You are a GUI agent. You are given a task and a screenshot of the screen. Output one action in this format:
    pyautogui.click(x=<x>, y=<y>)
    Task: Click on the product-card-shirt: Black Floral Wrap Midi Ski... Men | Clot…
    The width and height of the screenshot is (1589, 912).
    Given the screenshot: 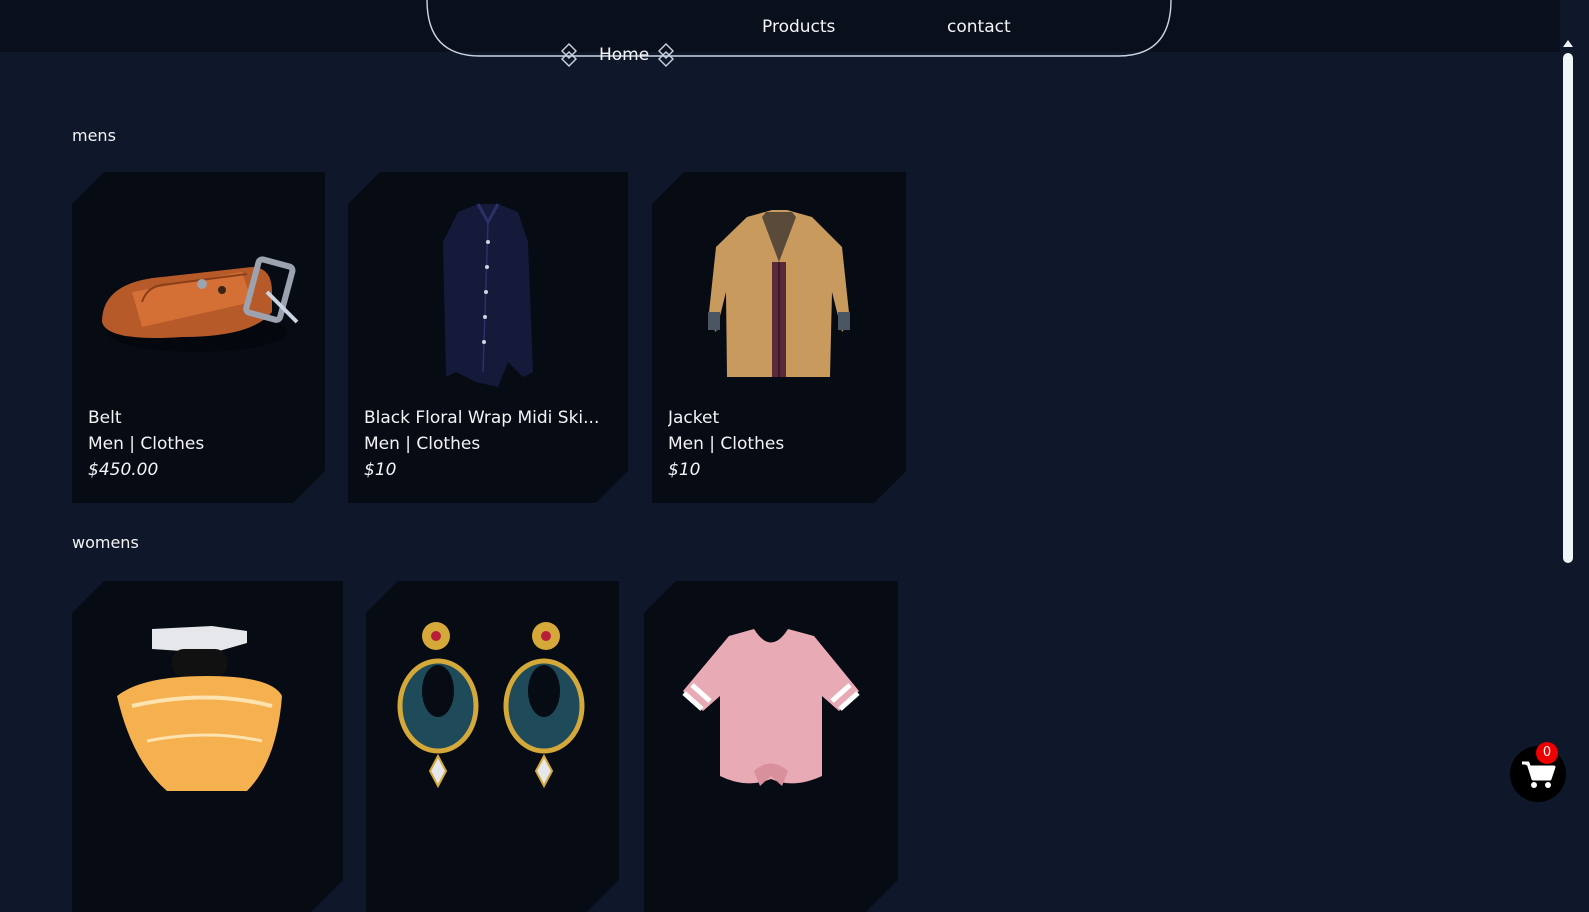 What is the action you would take?
    pyautogui.click(x=488, y=337)
    